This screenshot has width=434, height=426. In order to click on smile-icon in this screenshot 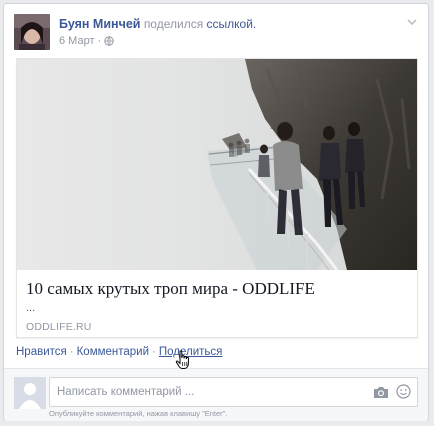, I will do `click(403, 391)`.